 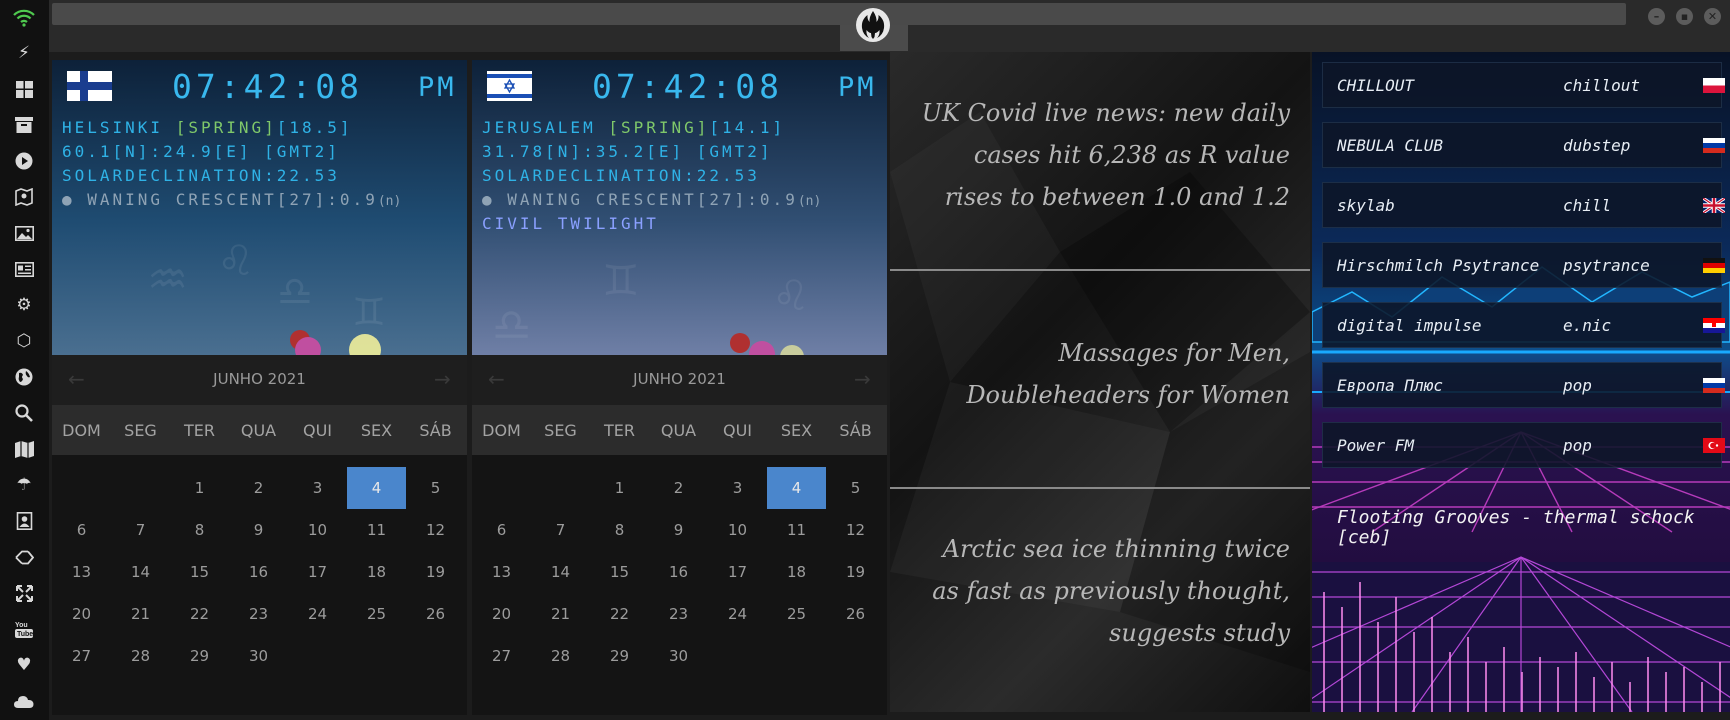 What do you see at coordinates (1523, 205) in the screenshot?
I see `radio-station-item: skylab chill` at bounding box center [1523, 205].